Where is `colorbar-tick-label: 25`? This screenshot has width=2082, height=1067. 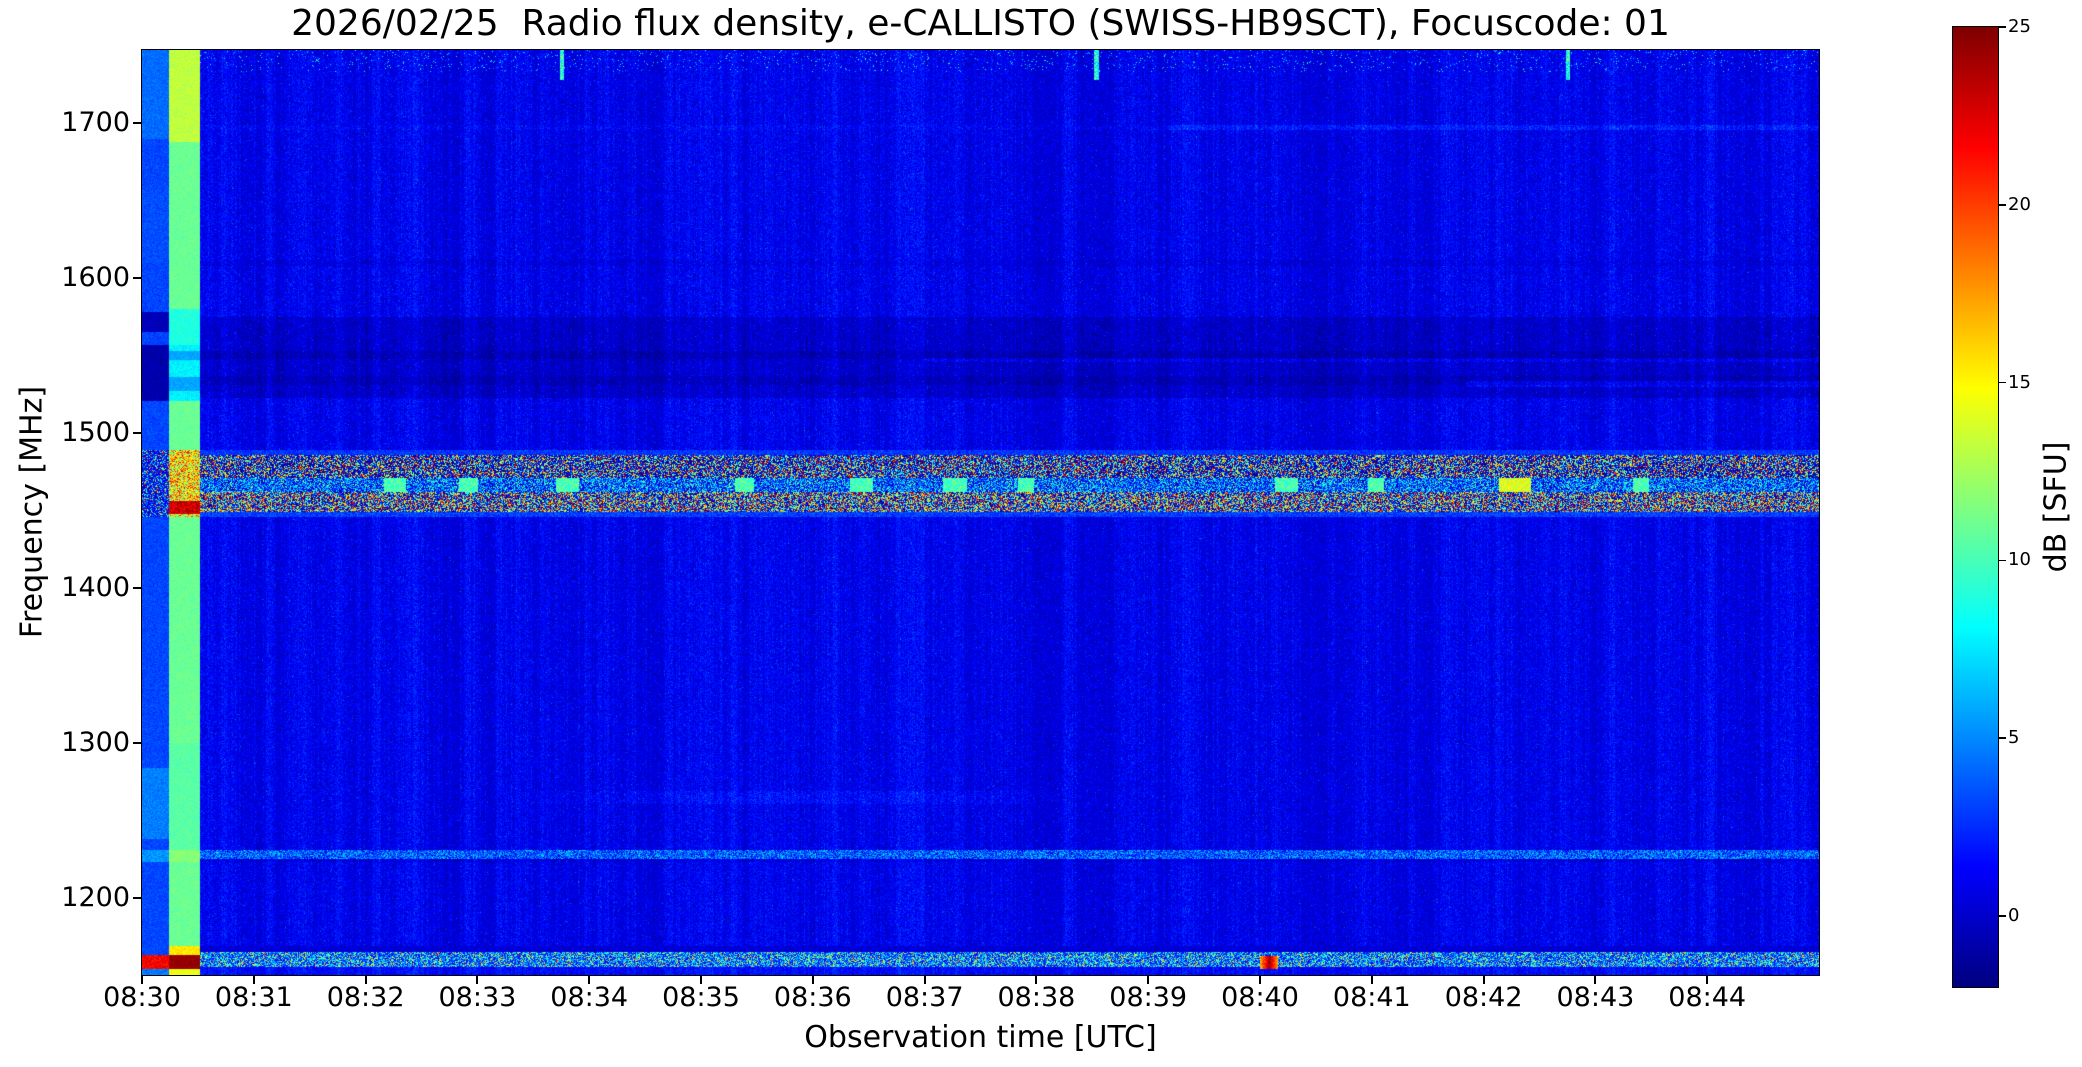
colorbar-tick-label: 25 is located at coordinates (2019, 26).